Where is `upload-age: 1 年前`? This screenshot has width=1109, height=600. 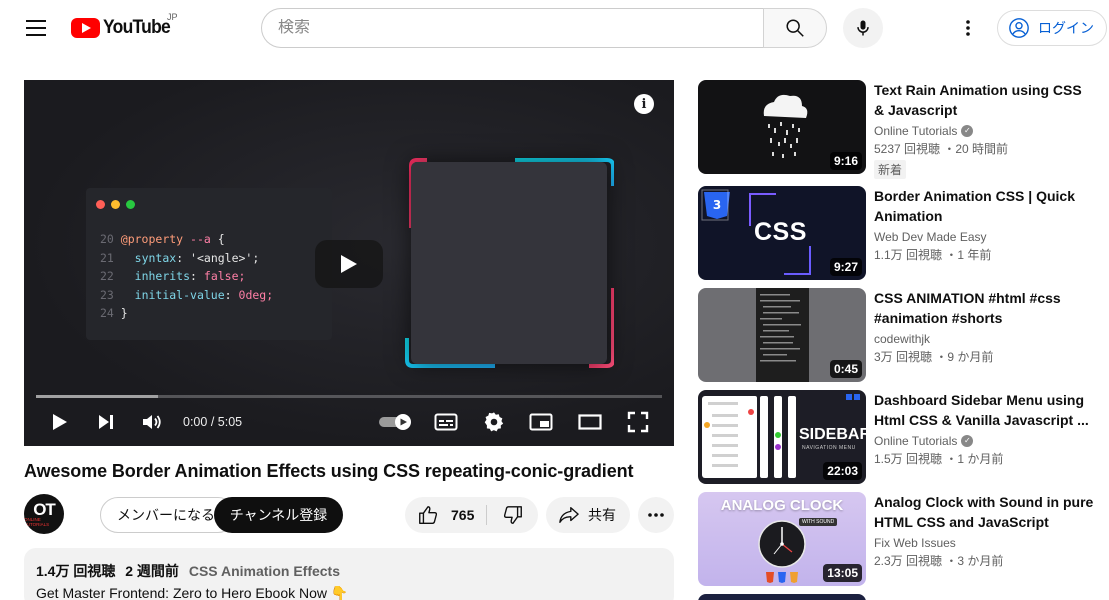 upload-age: 1 年前 is located at coordinates (974, 255).